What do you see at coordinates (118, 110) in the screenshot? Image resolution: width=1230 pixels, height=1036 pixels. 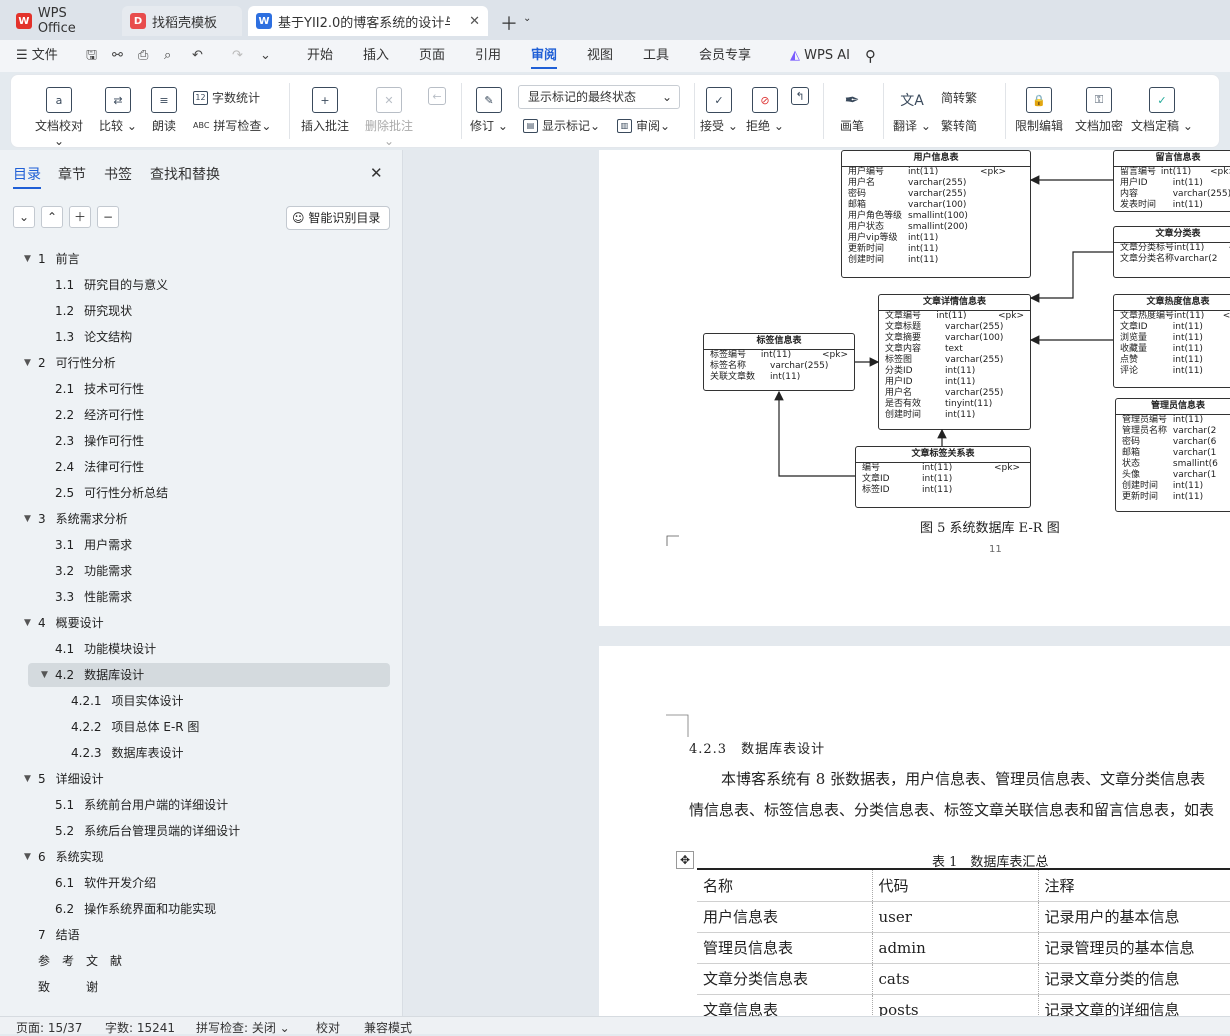 I see `compare-button: ⇄ 比较 ⌄` at bounding box center [118, 110].